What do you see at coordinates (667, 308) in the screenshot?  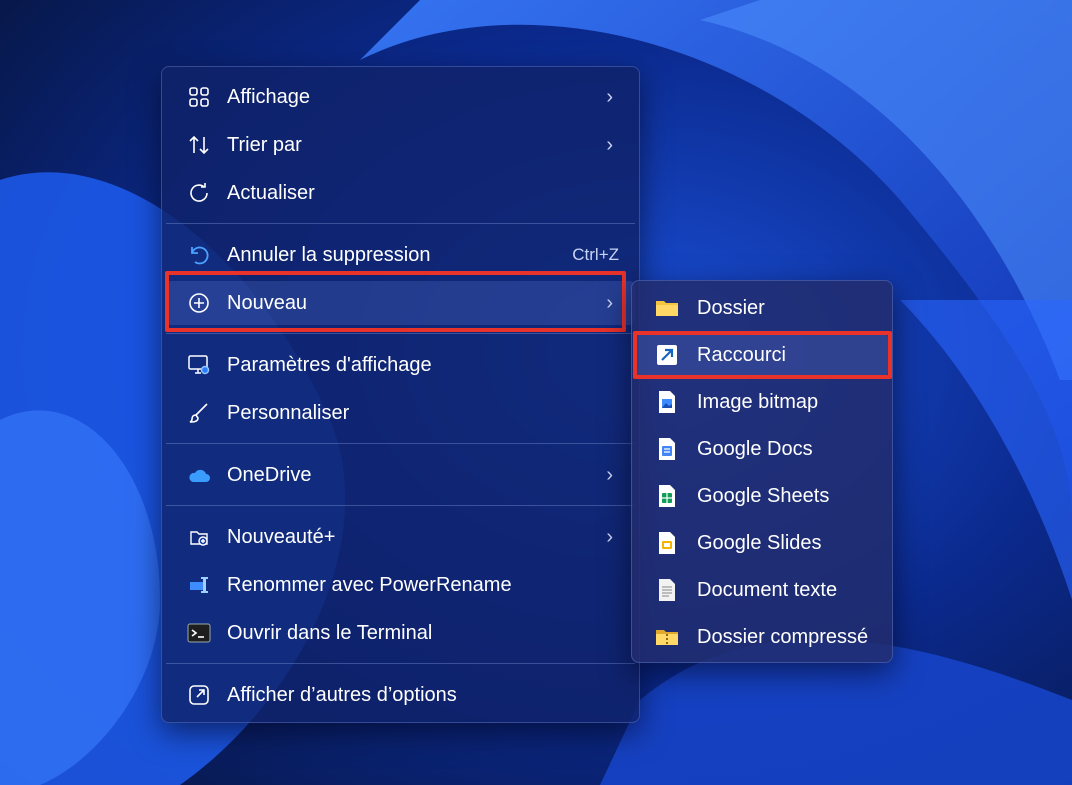 I see `folder-icon` at bounding box center [667, 308].